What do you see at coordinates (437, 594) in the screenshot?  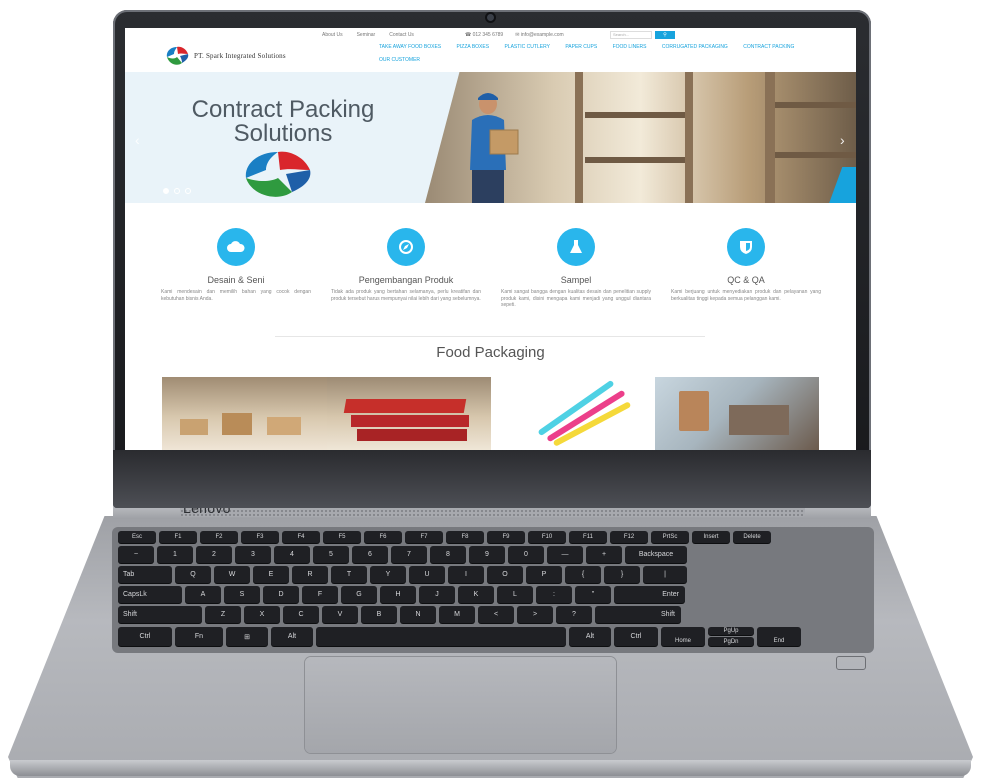 I see `key-j: J` at bounding box center [437, 594].